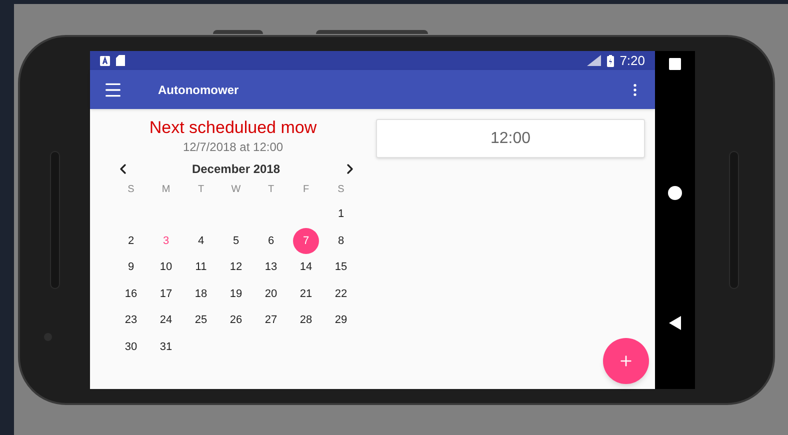 The height and width of the screenshot is (435, 788). What do you see at coordinates (341, 267) in the screenshot?
I see `calendar-day: 15` at bounding box center [341, 267].